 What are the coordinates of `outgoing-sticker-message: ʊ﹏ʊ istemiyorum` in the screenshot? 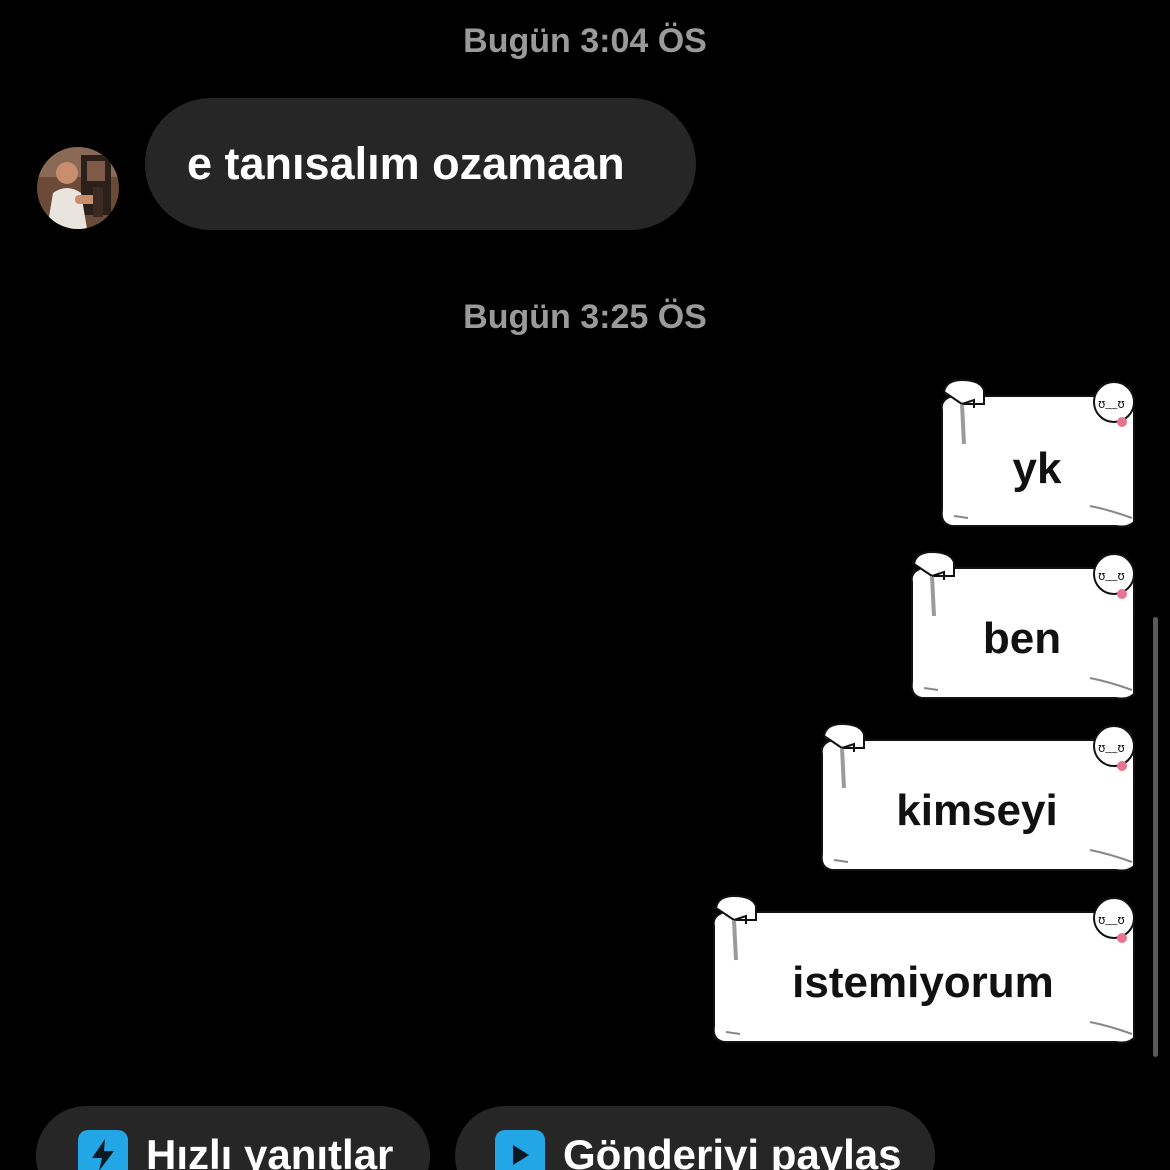 It's located at (923, 968).